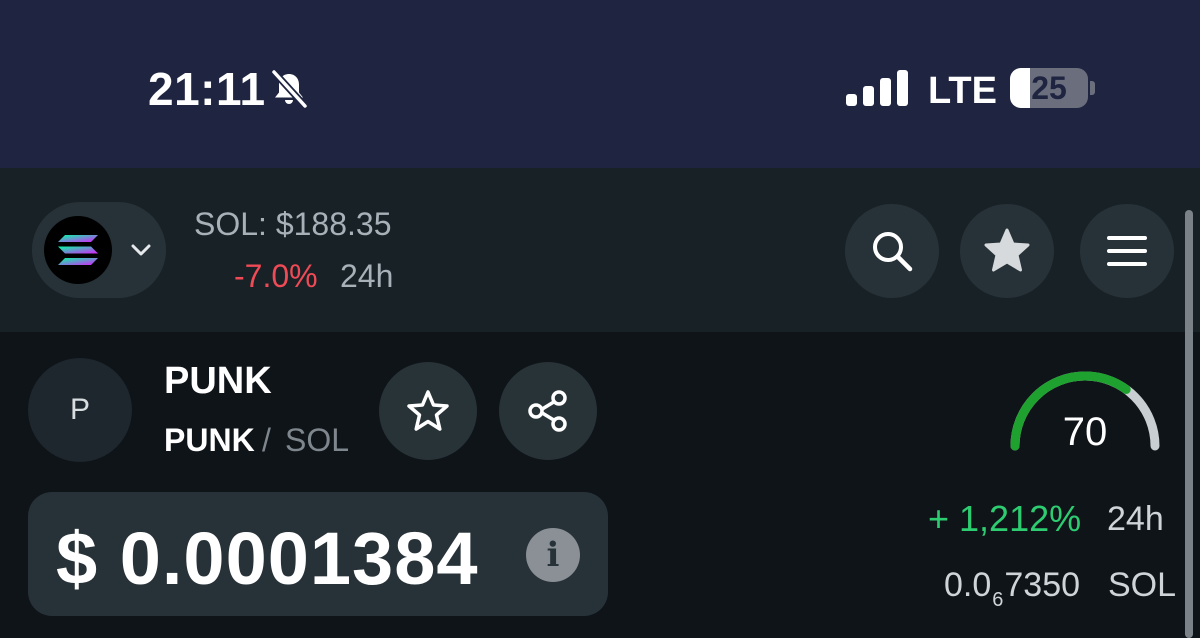 The height and width of the screenshot is (638, 1200). What do you see at coordinates (317, 440) in the screenshot?
I see `pair-quote: SOL` at bounding box center [317, 440].